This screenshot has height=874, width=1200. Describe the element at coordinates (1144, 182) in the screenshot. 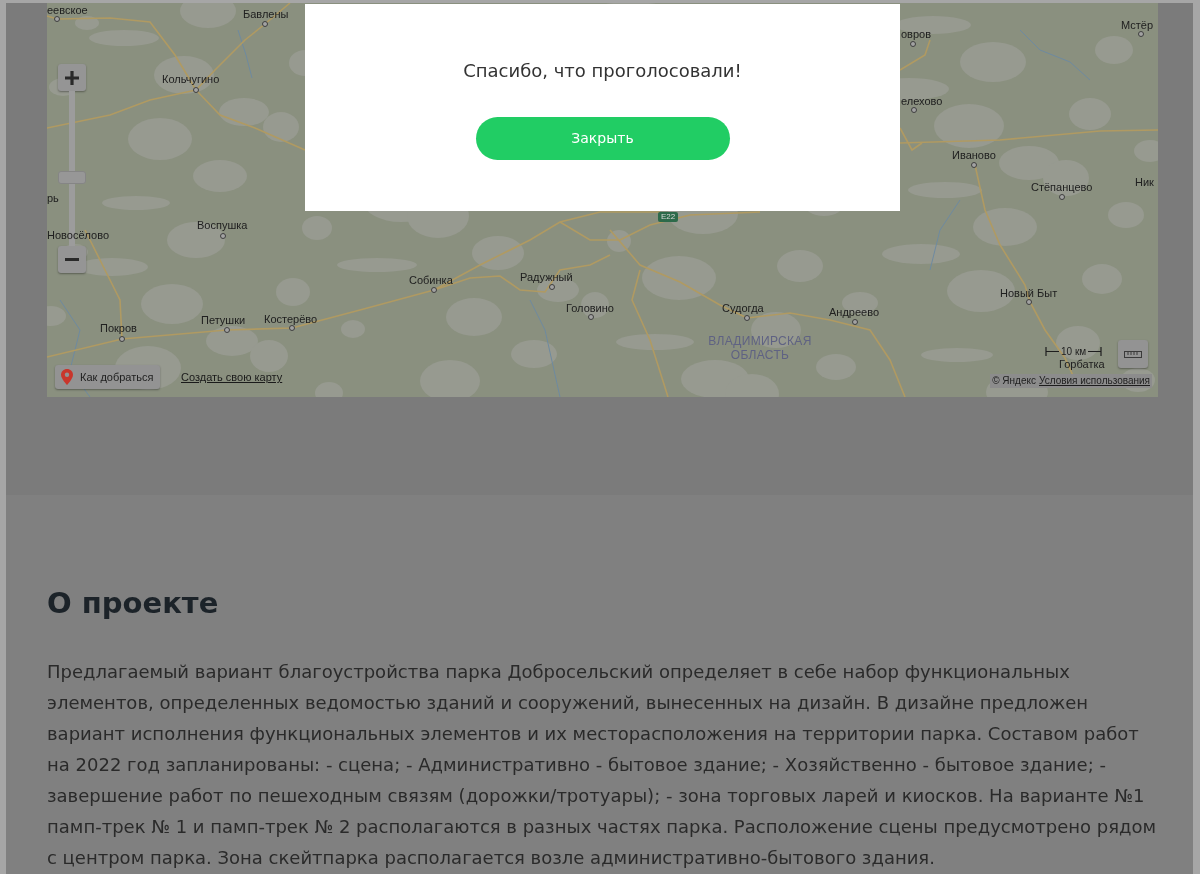

I see `place-label: Ник` at that location.